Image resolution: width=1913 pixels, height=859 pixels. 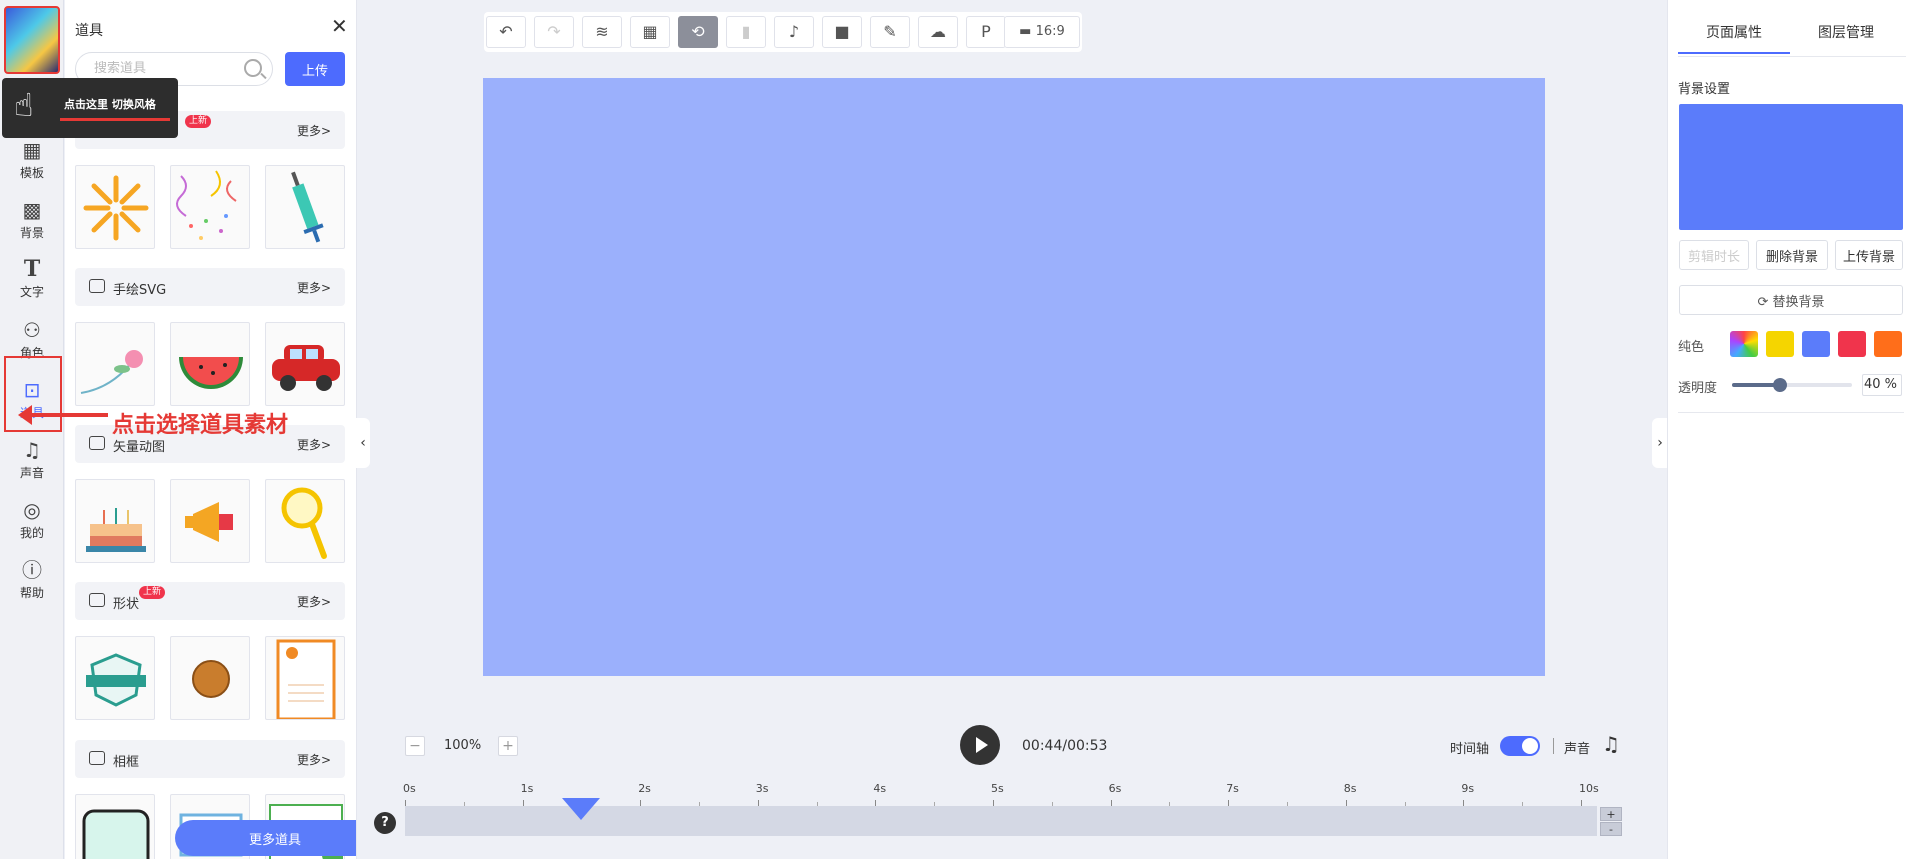 What do you see at coordinates (97, 600) in the screenshot?
I see `shape-icon` at bounding box center [97, 600].